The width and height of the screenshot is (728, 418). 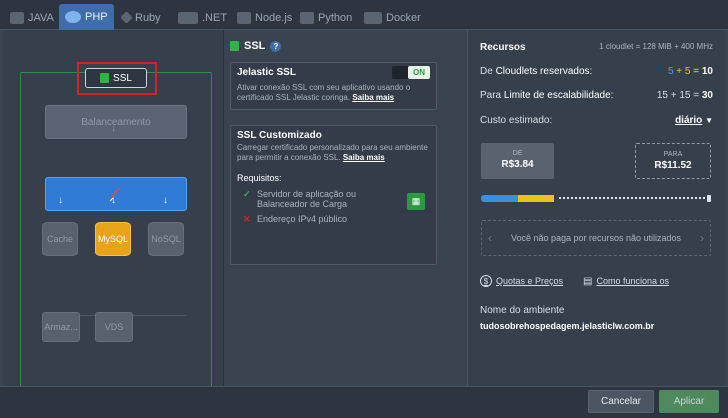 What do you see at coordinates (536, 71) in the screenshot?
I see `reserved-label: De Cloudlets reservados:` at bounding box center [536, 71].